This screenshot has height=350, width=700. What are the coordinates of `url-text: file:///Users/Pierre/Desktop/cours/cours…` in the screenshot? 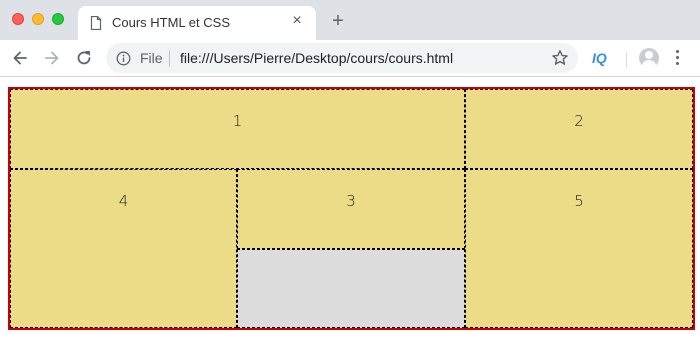 It's located at (316, 58).